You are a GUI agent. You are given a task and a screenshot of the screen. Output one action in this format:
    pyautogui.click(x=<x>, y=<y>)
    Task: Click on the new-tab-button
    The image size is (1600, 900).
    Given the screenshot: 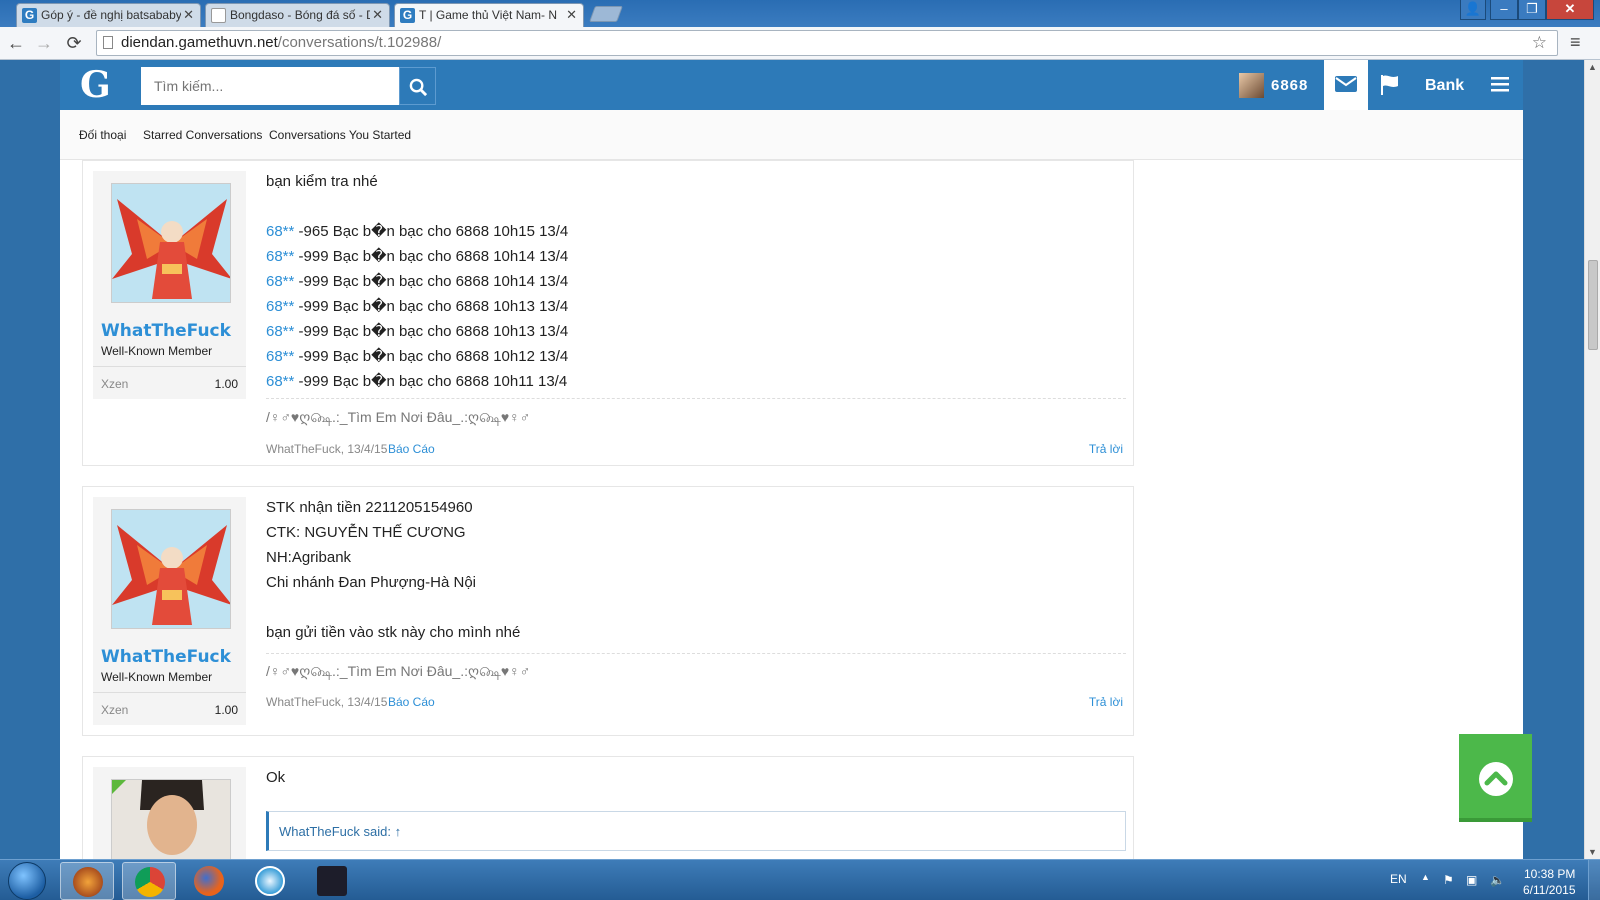 What is the action you would take?
    pyautogui.click(x=606, y=14)
    